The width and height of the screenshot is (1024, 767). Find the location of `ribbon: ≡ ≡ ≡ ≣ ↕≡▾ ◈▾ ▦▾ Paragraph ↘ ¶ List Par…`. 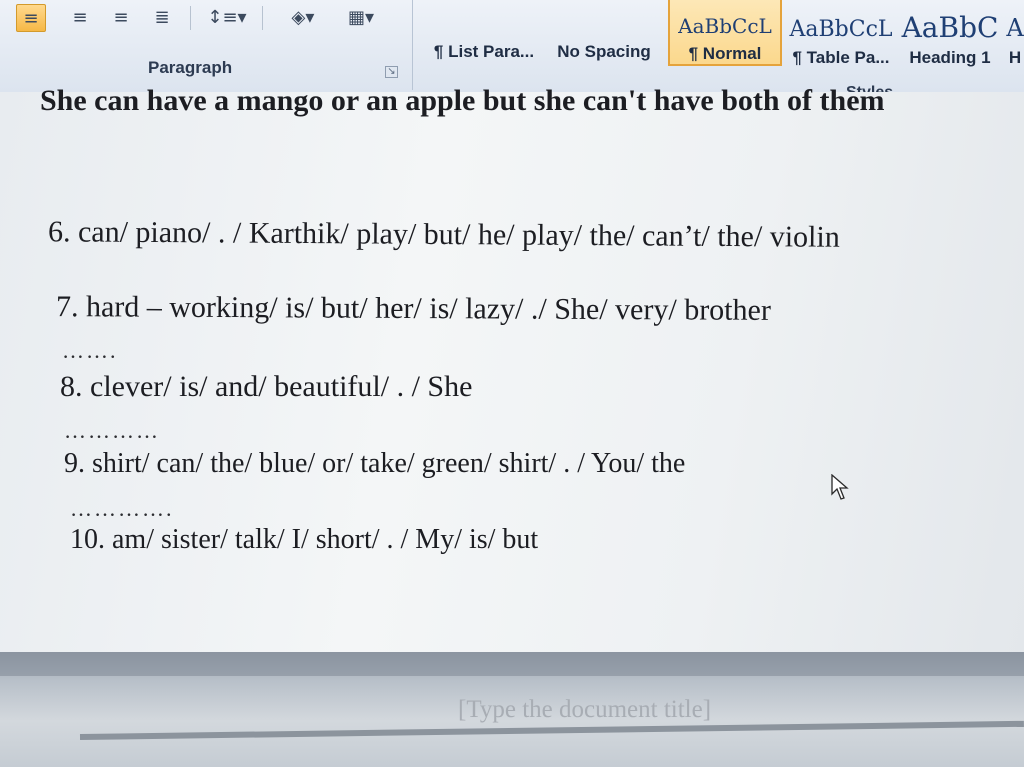

ribbon: ≡ ≡ ≡ ≣ ↕≡▾ ◈▾ ▦▾ Paragraph ↘ ¶ List Par… is located at coordinates (512, 50).